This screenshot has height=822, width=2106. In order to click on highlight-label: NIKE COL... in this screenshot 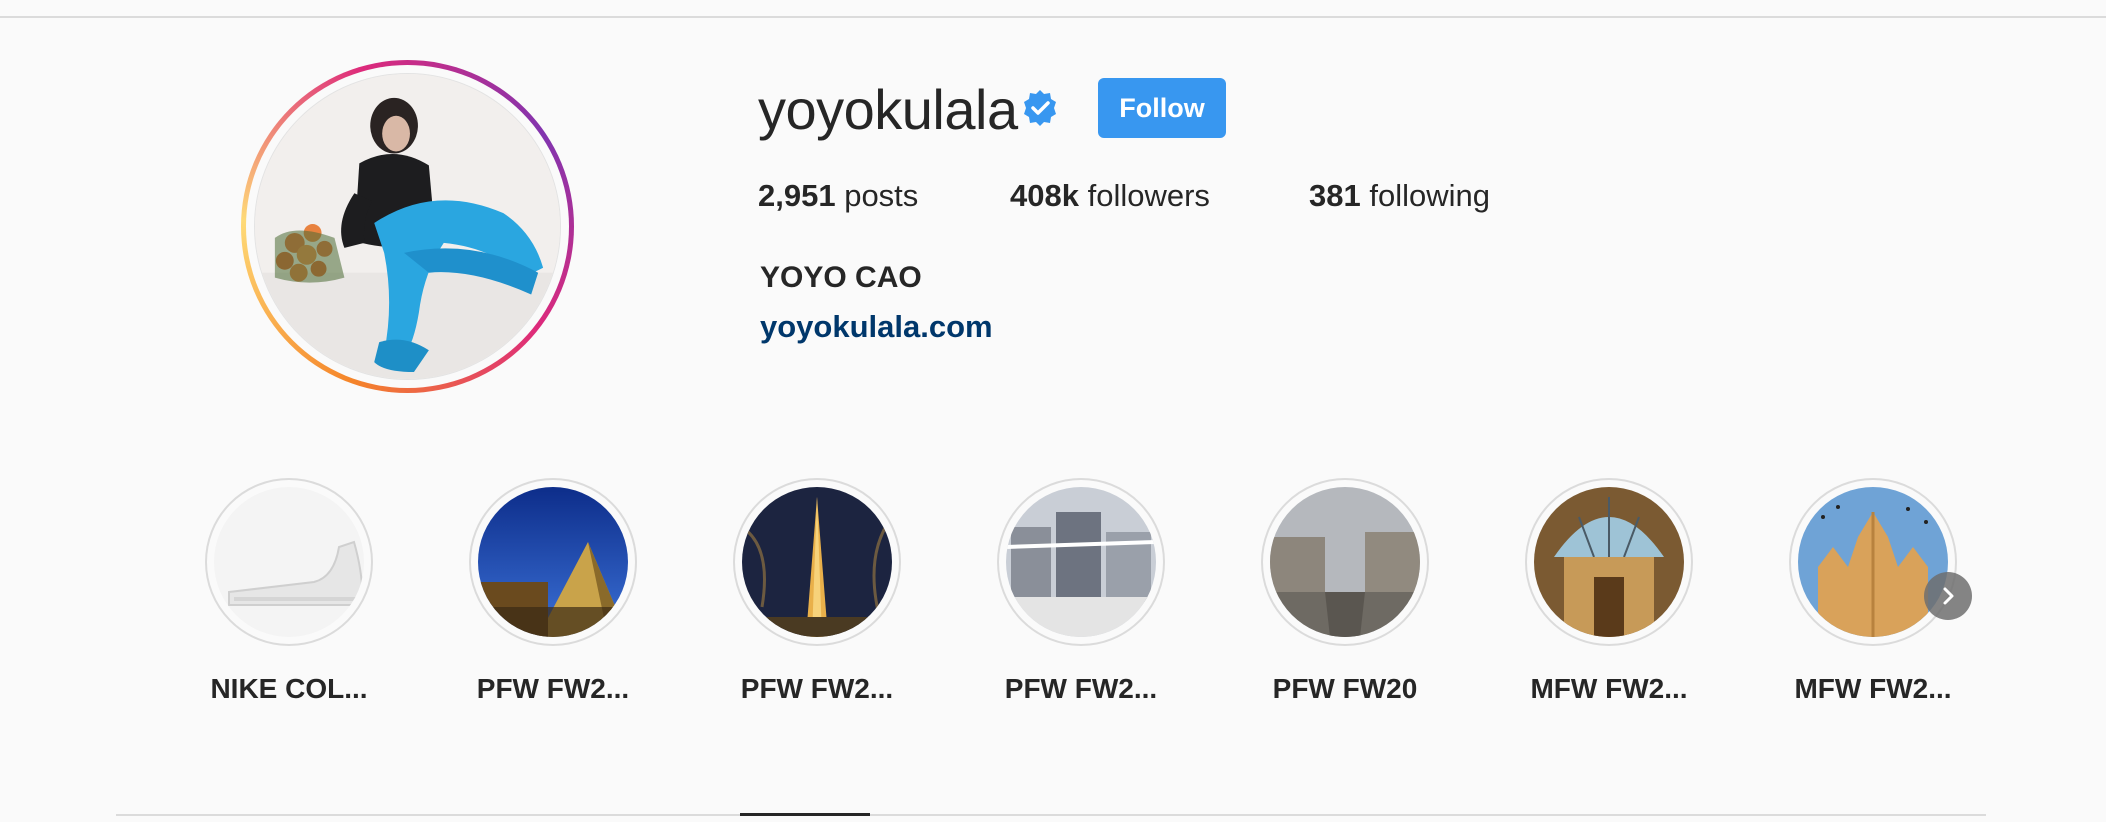, I will do `click(289, 688)`.